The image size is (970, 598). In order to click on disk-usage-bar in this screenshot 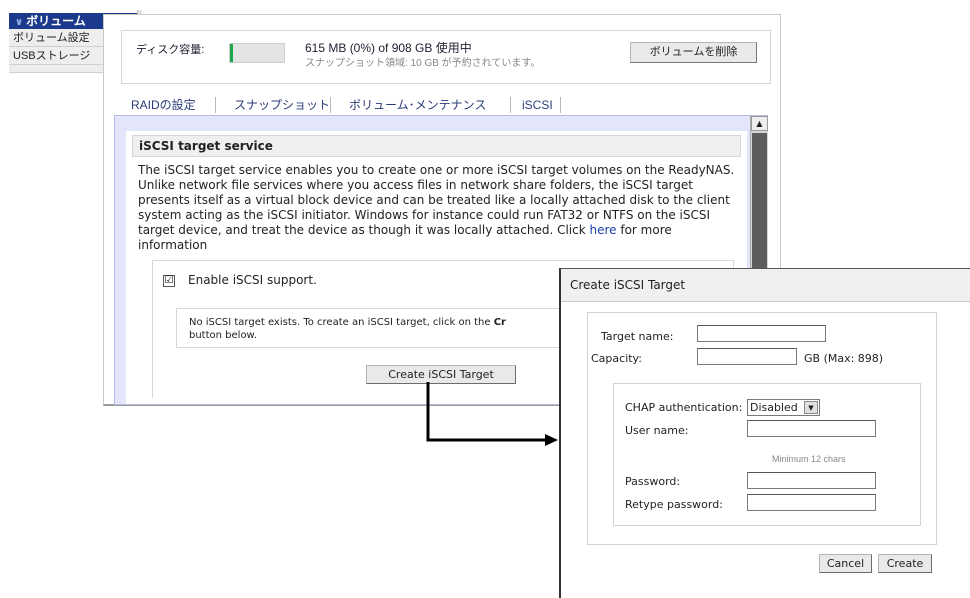, I will do `click(257, 53)`.